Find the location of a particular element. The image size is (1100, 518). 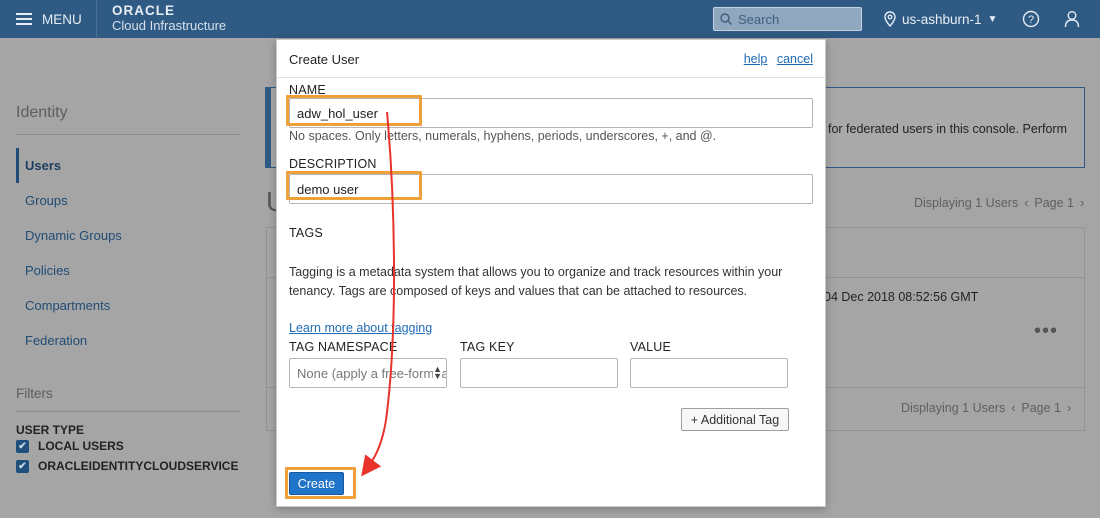

cancel-link: cancel is located at coordinates (795, 59).